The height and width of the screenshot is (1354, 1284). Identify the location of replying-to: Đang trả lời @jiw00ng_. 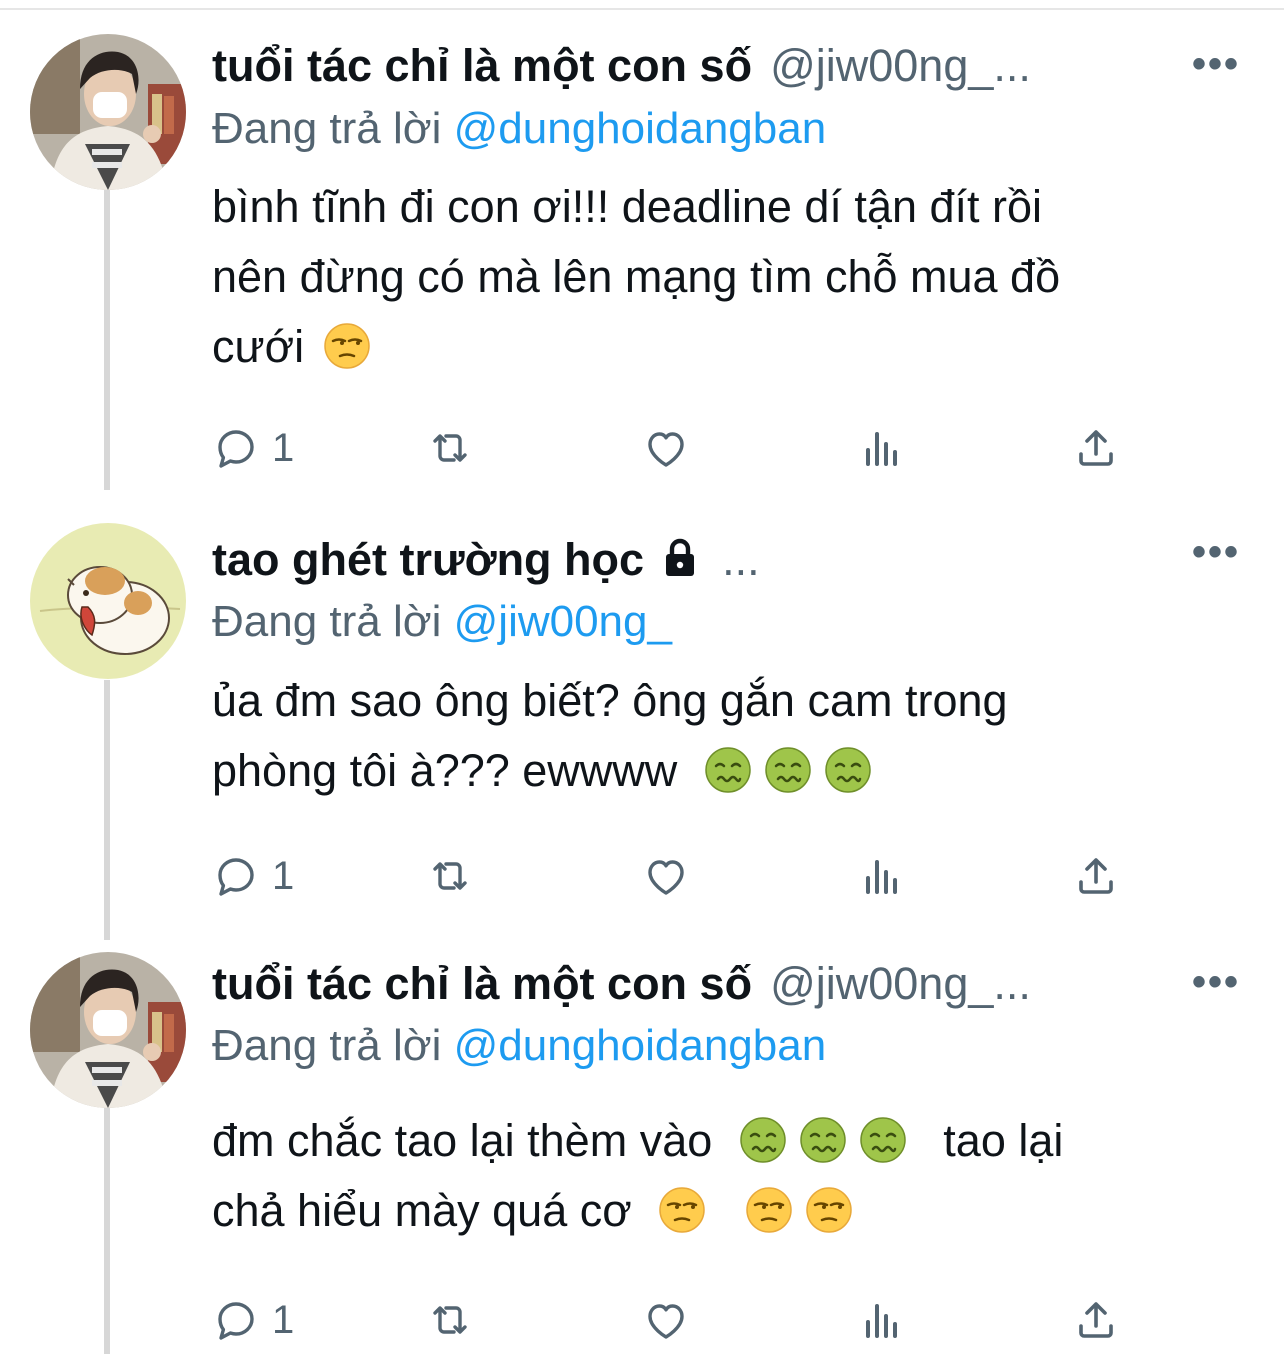
(442, 622).